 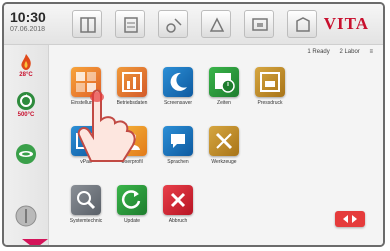 I want to click on power-icon, so click(x=26, y=216).